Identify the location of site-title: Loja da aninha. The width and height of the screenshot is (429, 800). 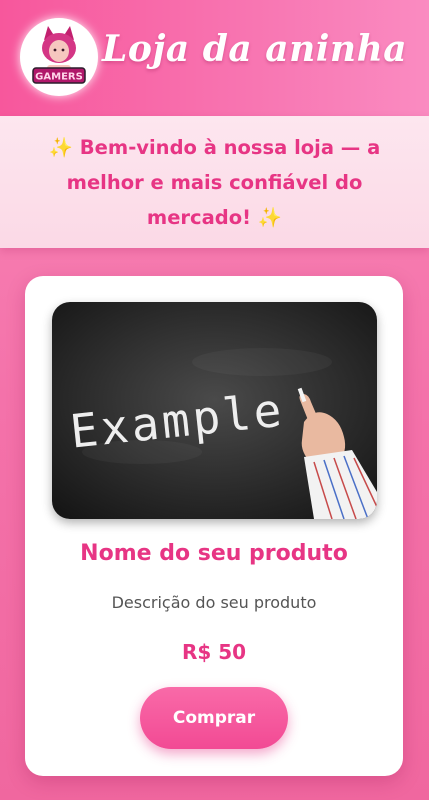
(255, 49).